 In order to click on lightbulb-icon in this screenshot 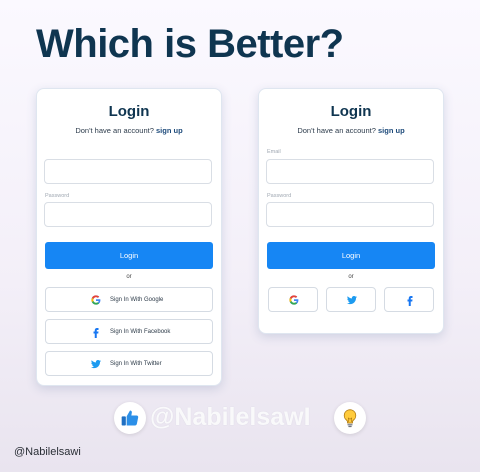, I will do `click(350, 418)`.